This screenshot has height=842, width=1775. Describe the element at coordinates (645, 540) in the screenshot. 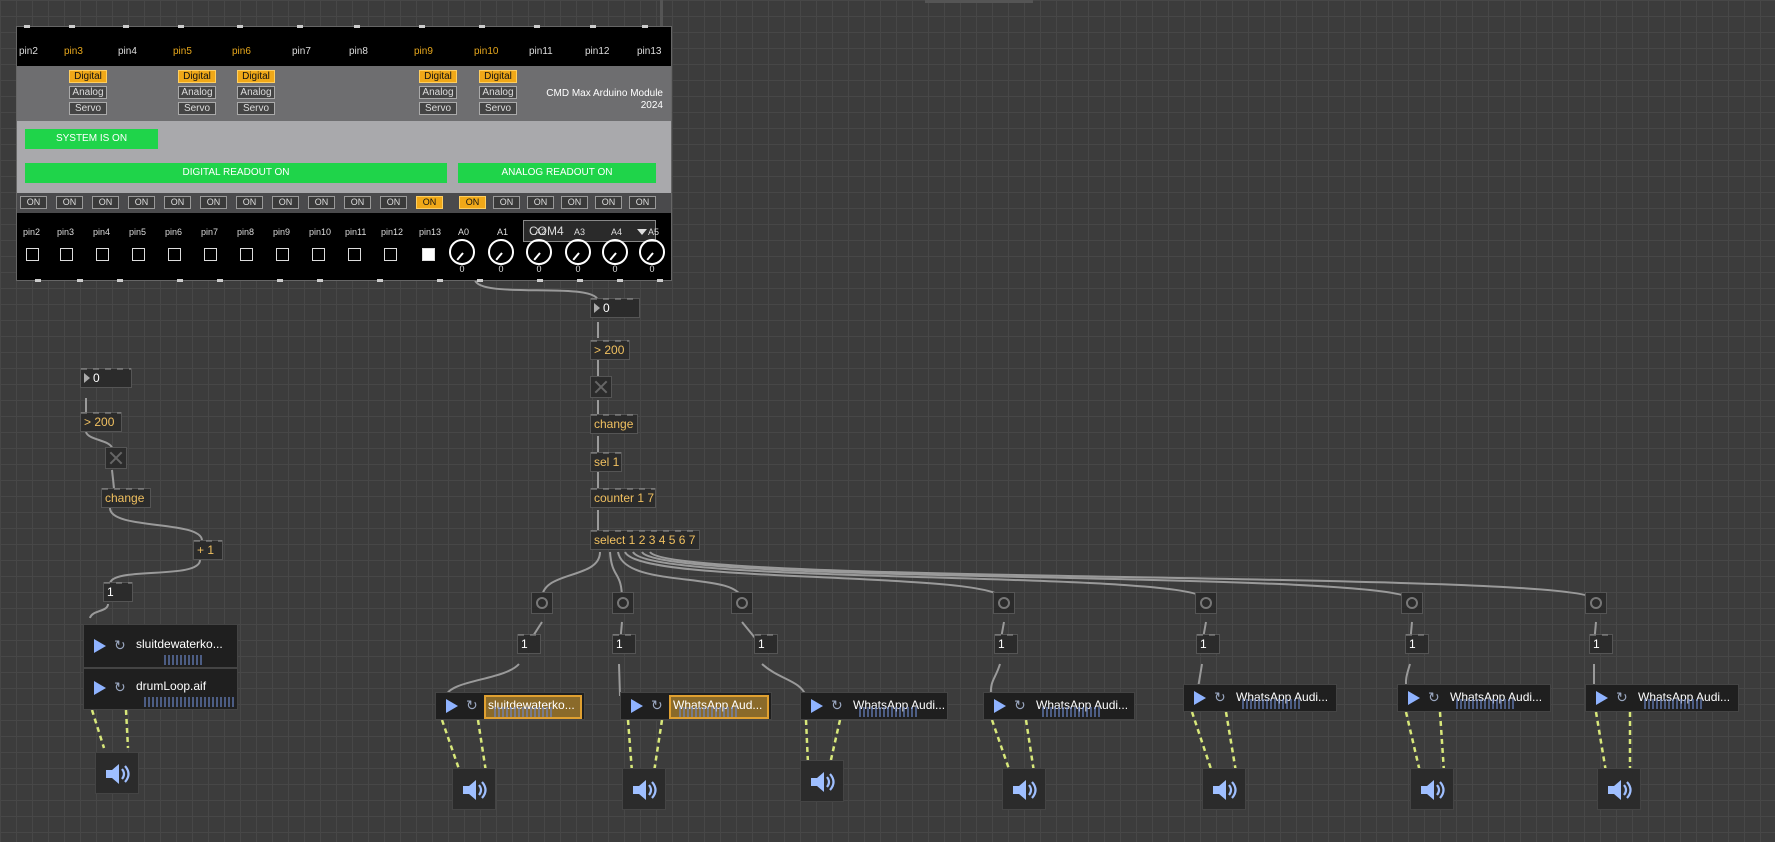

I see `select-object: select 1 2 3 4 5 6 7` at that location.